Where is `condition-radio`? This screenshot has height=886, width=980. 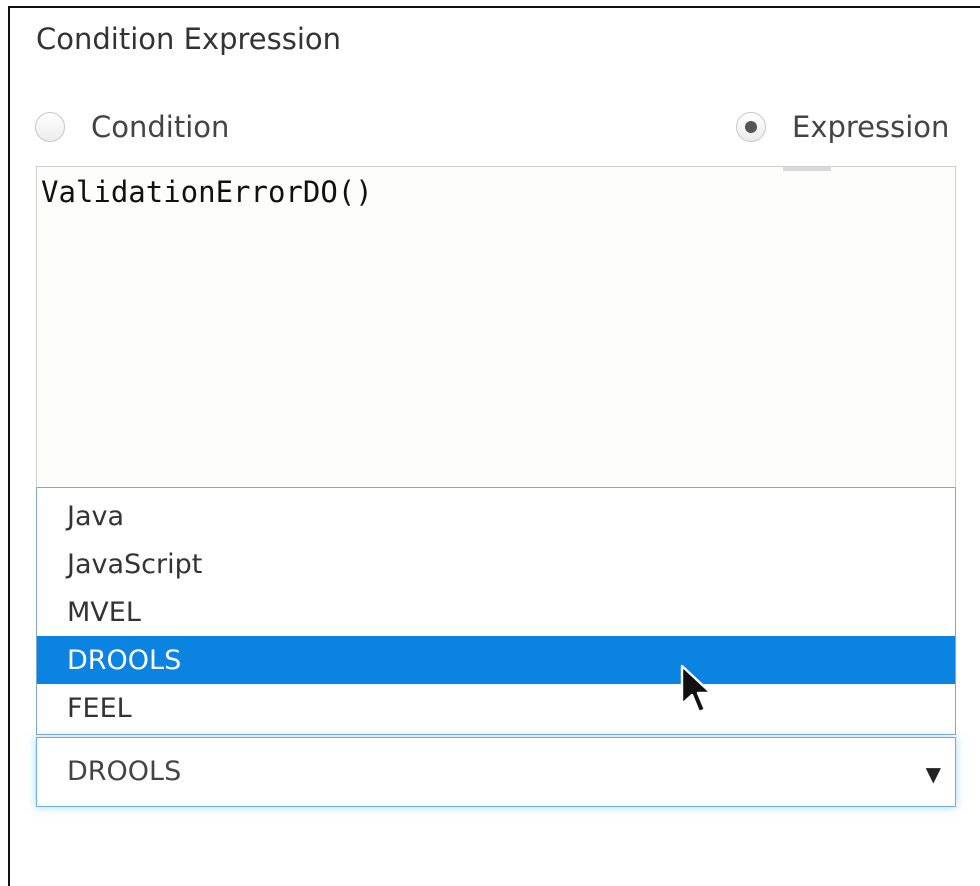
condition-radio is located at coordinates (50, 127).